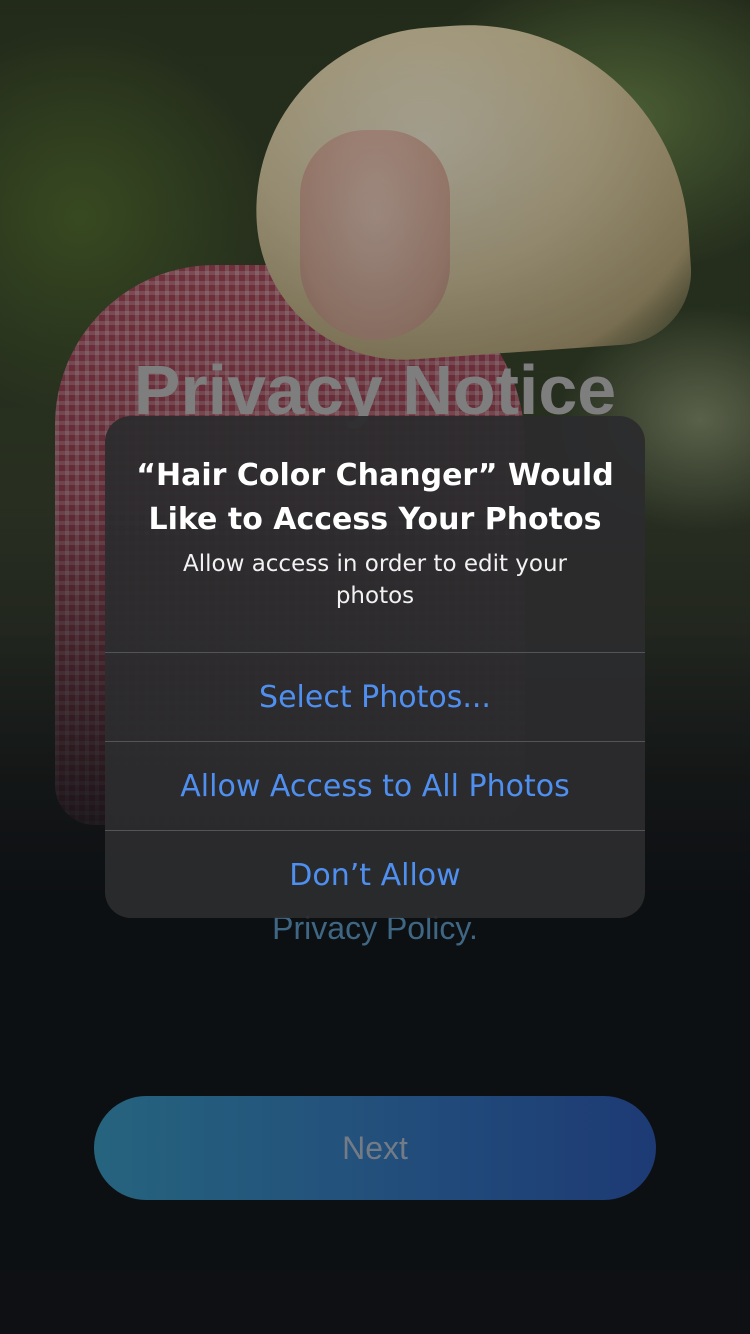 The image size is (750, 1334). What do you see at coordinates (375, 785) in the screenshot?
I see `allow-all-photos-button: Allow Access to All Photos` at bounding box center [375, 785].